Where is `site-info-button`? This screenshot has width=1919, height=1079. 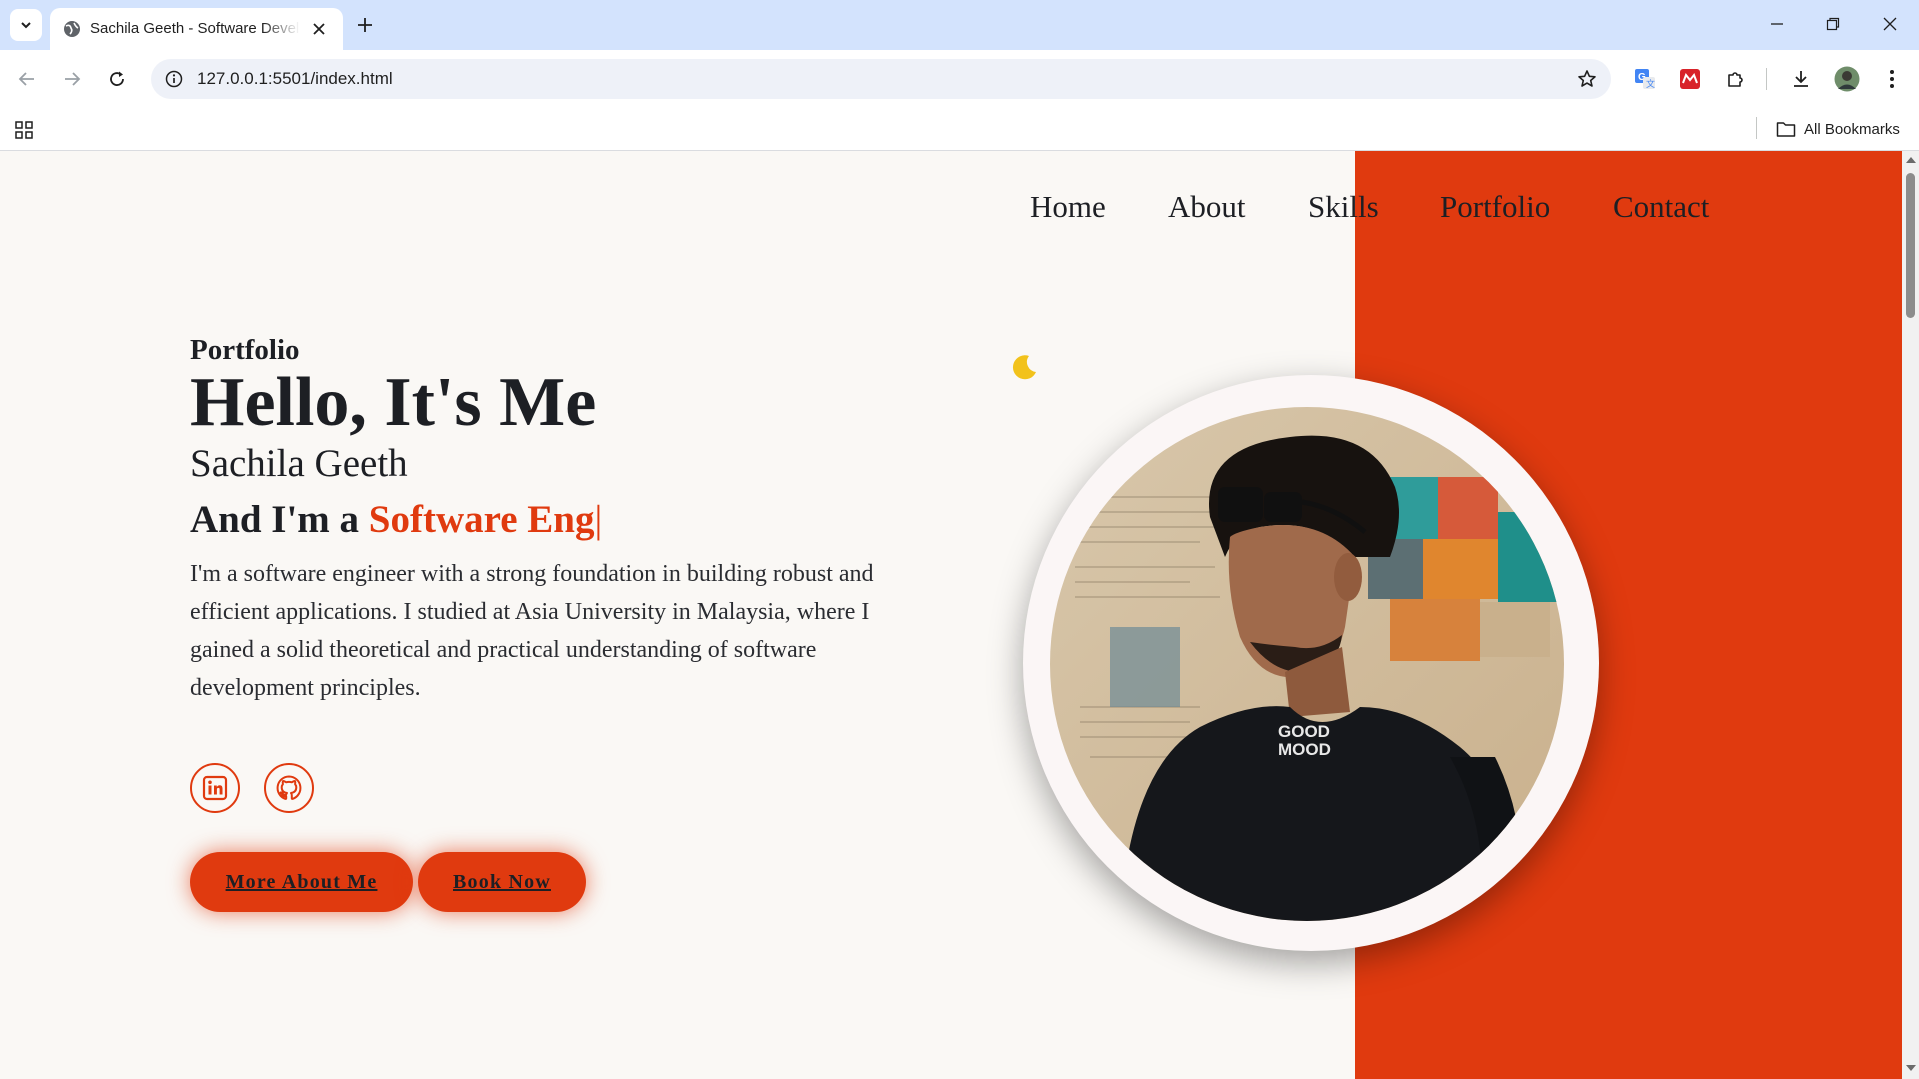 site-info-button is located at coordinates (174, 79).